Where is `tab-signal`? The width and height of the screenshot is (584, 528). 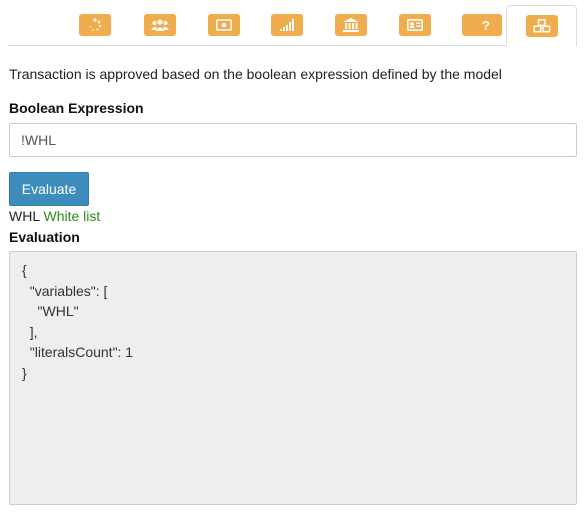 tab-signal is located at coordinates (287, 25).